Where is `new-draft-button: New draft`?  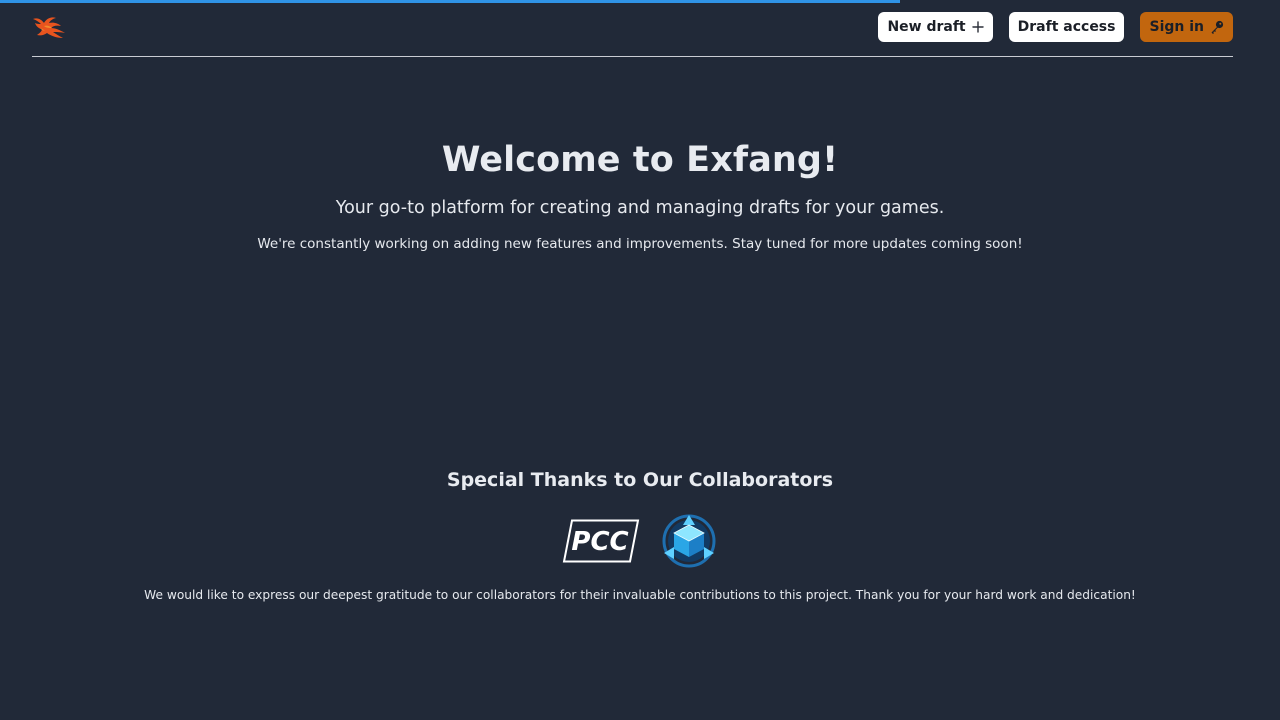
new-draft-button: New draft is located at coordinates (935, 27).